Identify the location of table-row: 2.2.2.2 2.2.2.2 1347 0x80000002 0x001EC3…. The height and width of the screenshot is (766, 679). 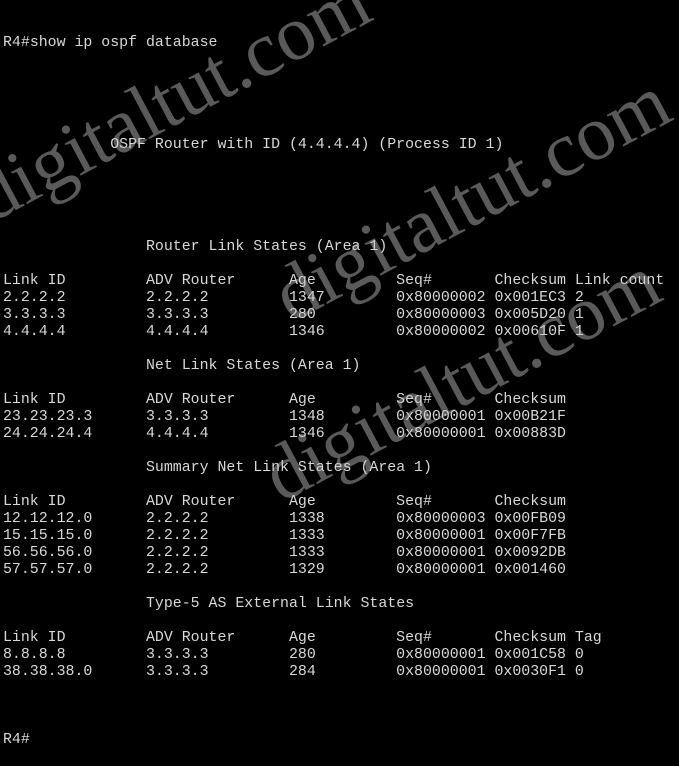
(293, 298).